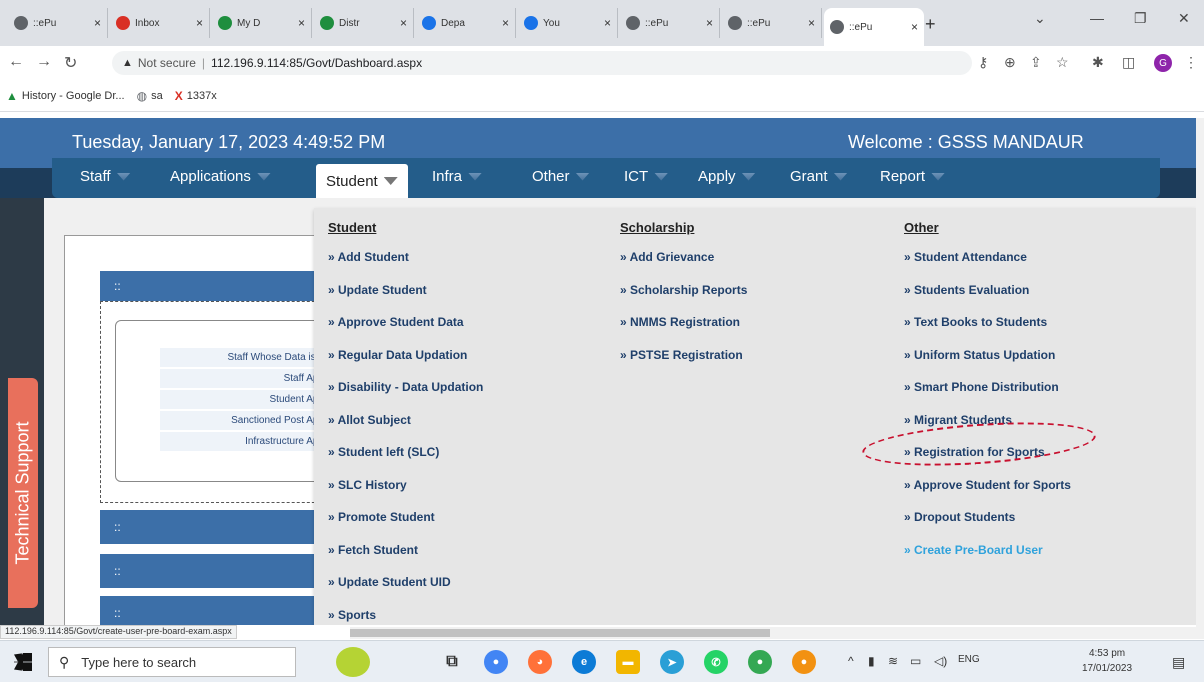 The width and height of the screenshot is (1204, 682). What do you see at coordinates (196, 96) in the screenshot?
I see `bookmark-1337x: X 1337x` at bounding box center [196, 96].